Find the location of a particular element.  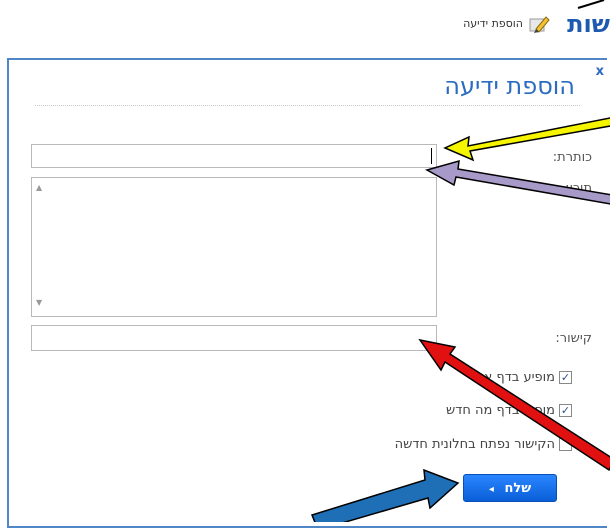

checkbox-row-personal: ✓ מופיע בדף אישי is located at coordinates (520, 377).